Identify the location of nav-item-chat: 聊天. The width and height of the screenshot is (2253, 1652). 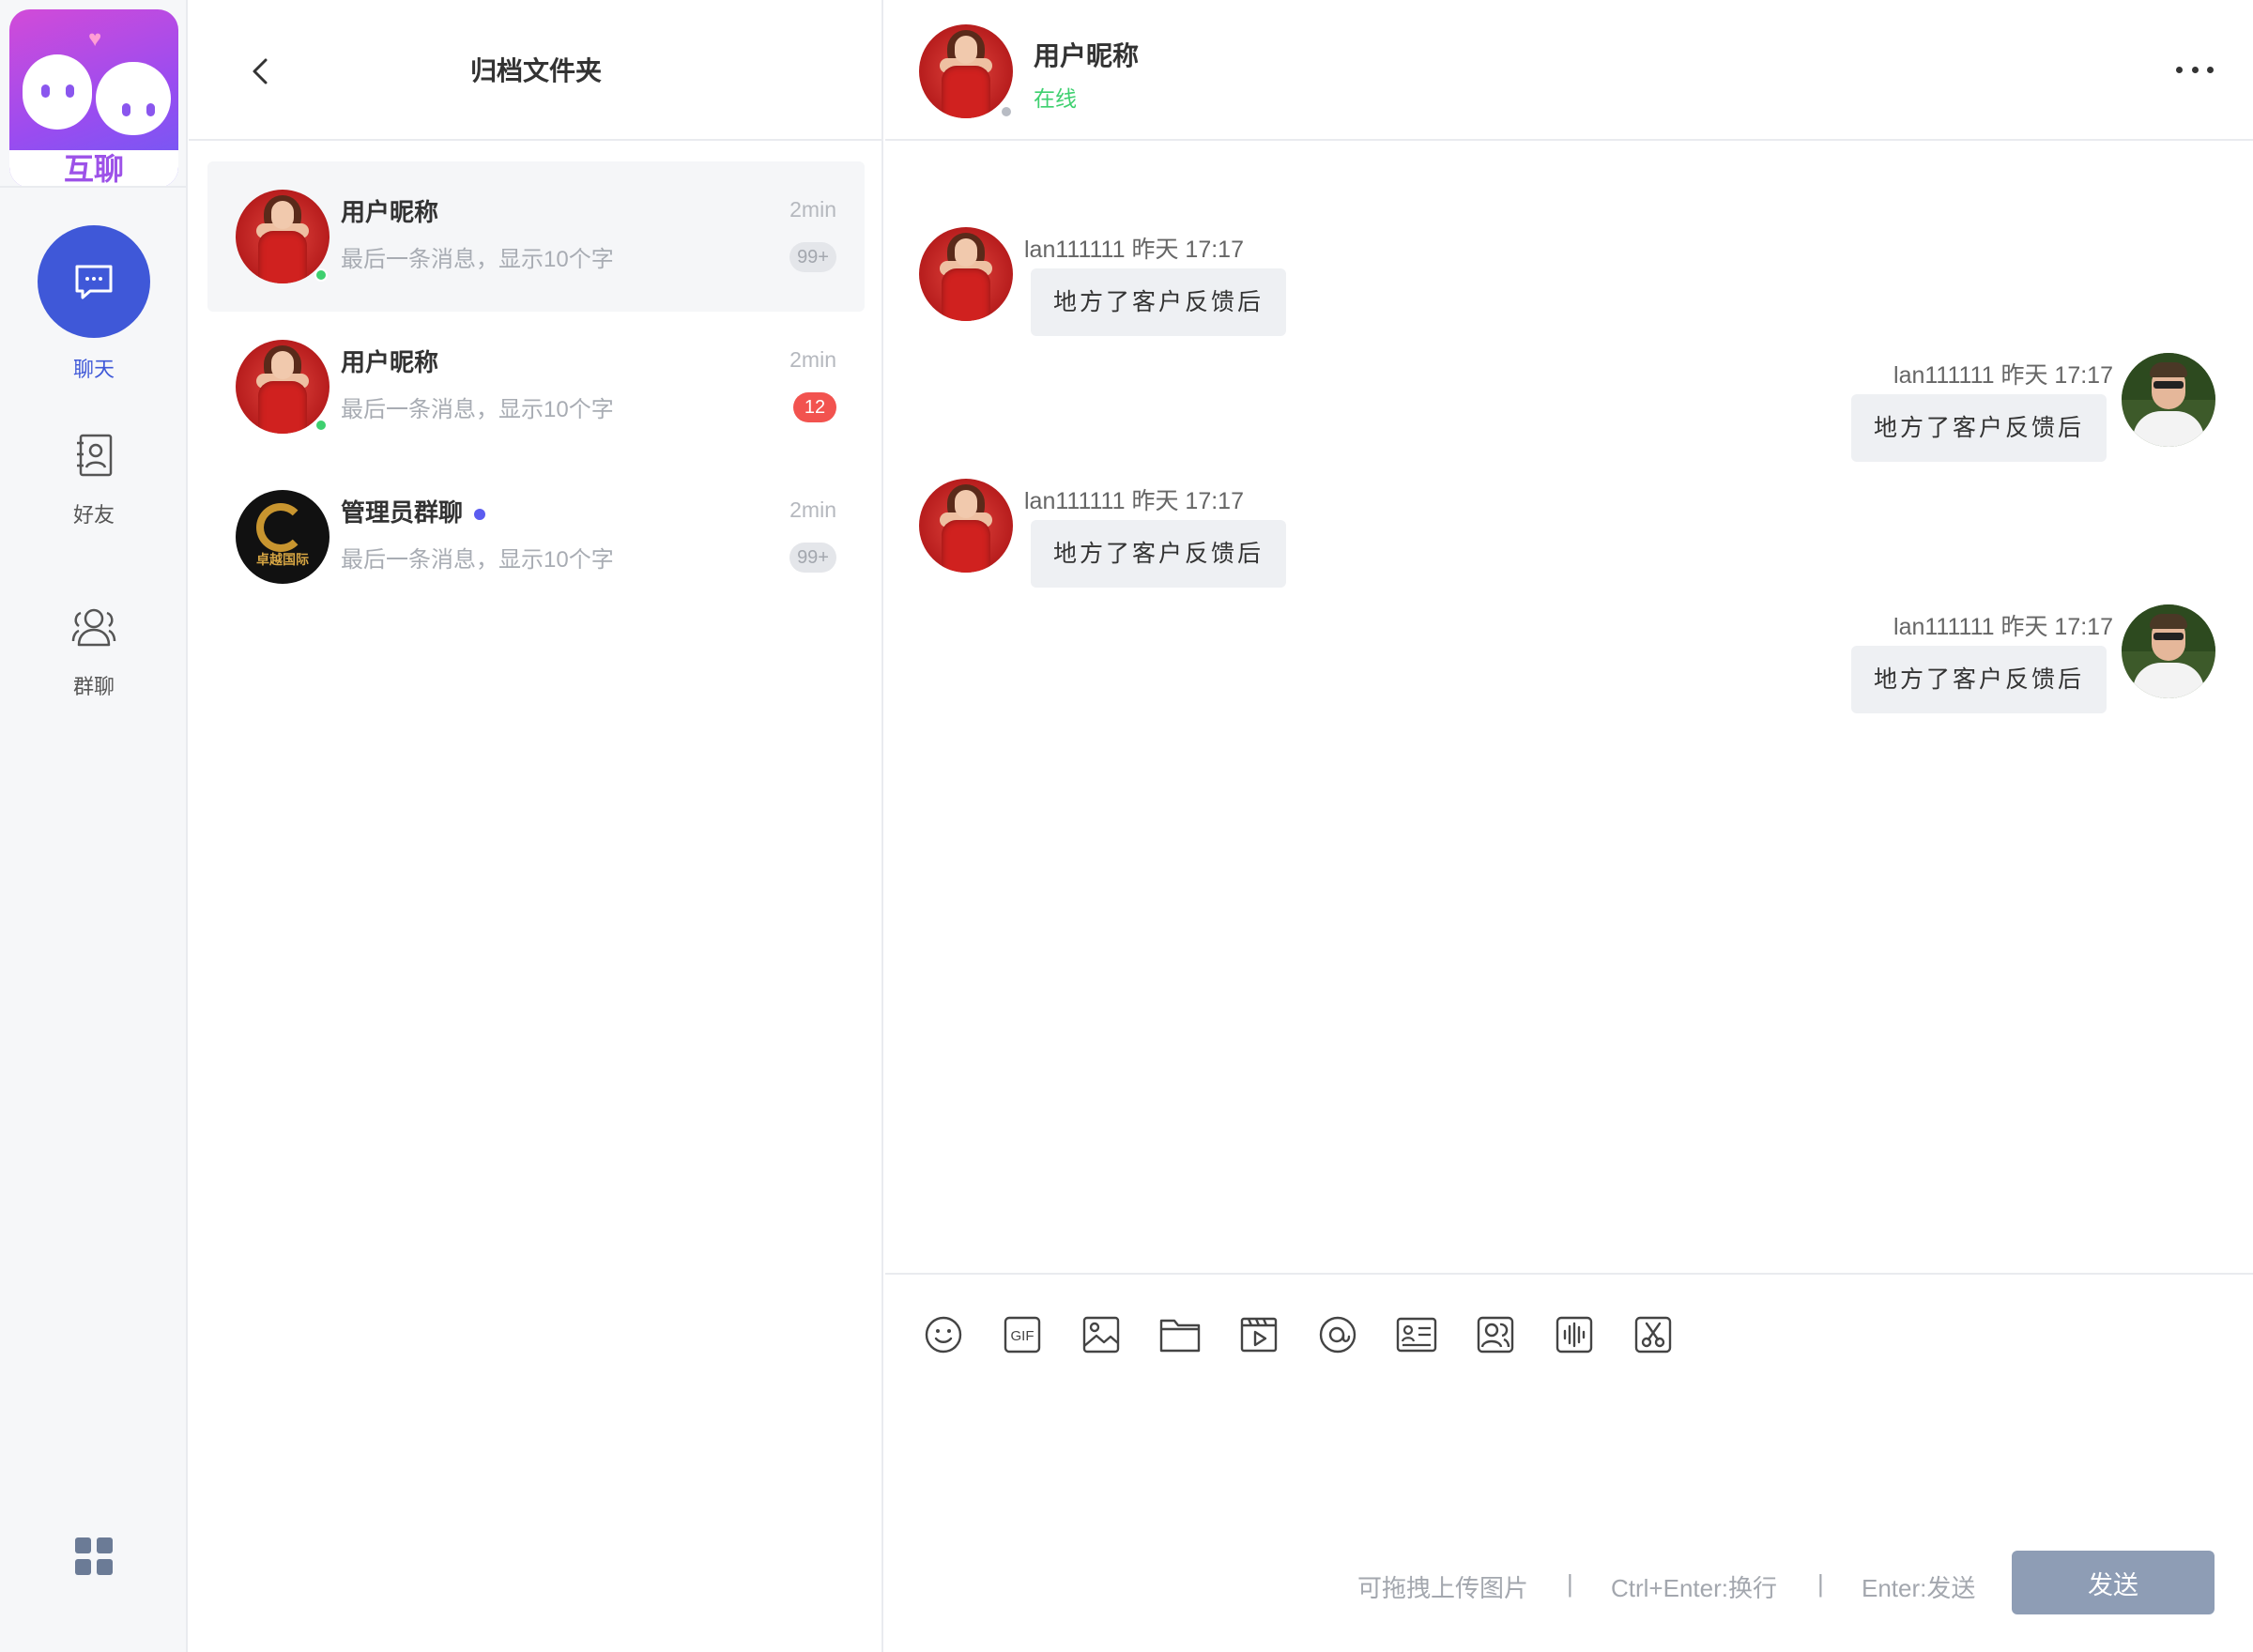
(94, 304).